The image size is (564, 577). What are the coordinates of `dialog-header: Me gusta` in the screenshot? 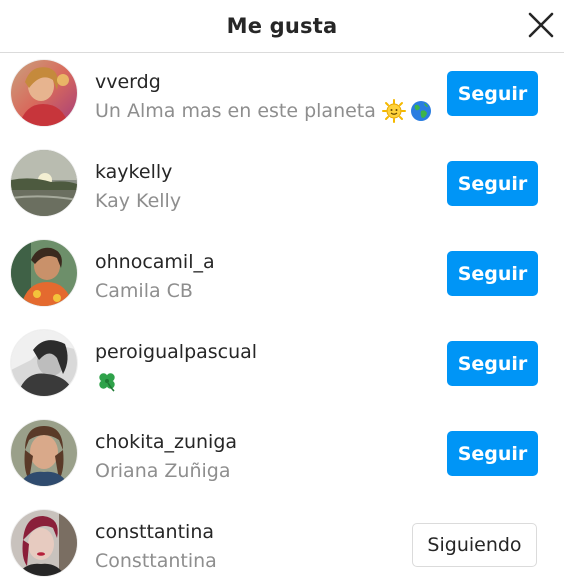 It's located at (282, 26).